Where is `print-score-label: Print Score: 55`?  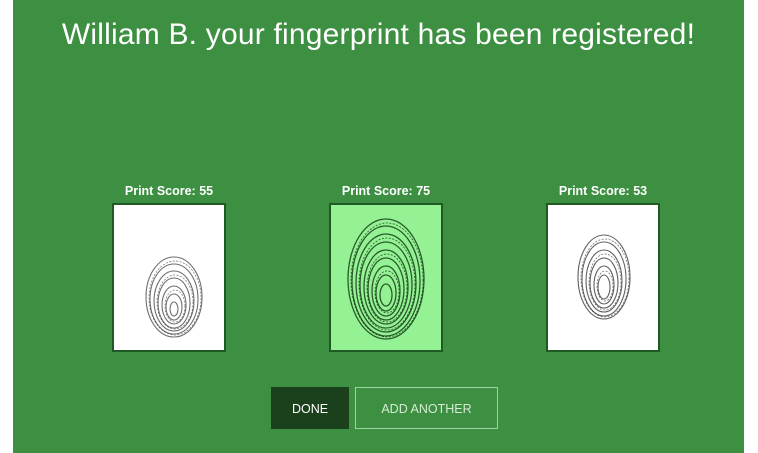 print-score-label: Print Score: 55 is located at coordinates (169, 191).